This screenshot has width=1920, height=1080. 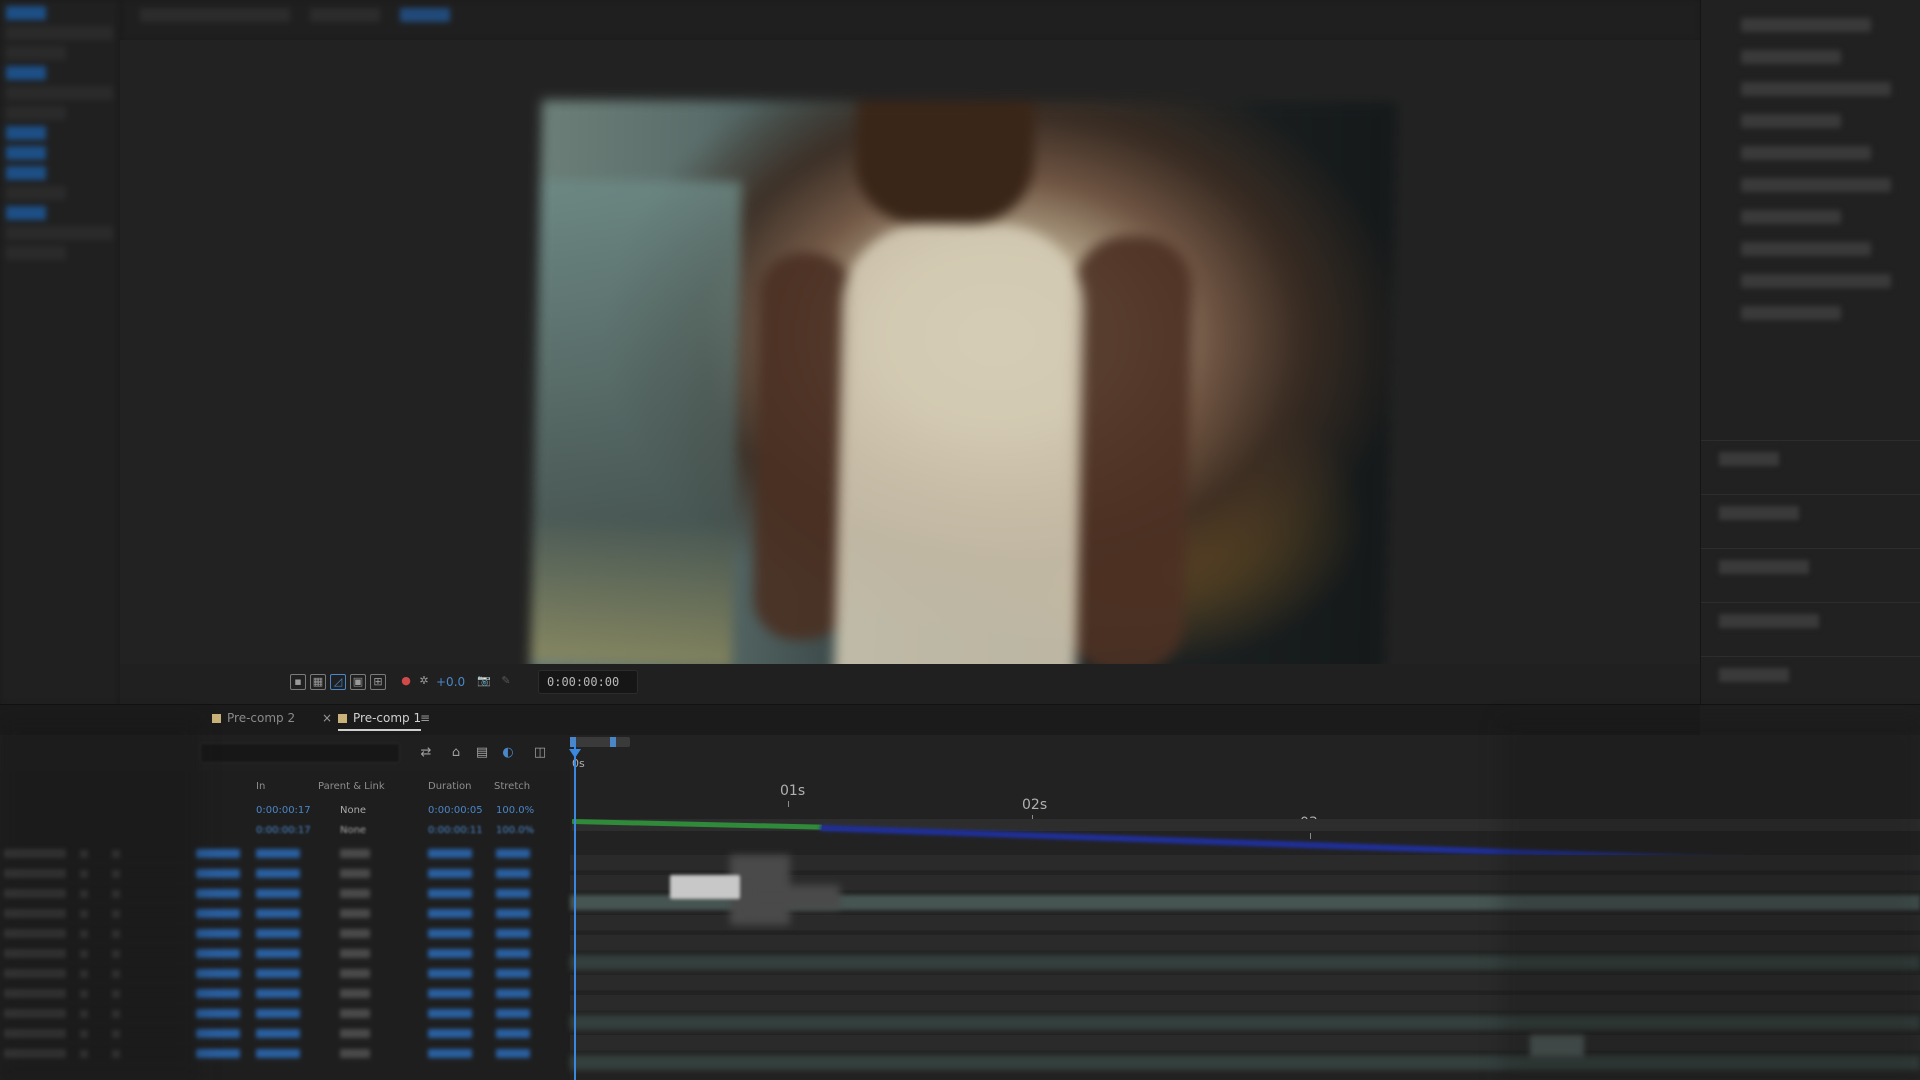 What do you see at coordinates (1764, 567) in the screenshot?
I see `panel-section-character` at bounding box center [1764, 567].